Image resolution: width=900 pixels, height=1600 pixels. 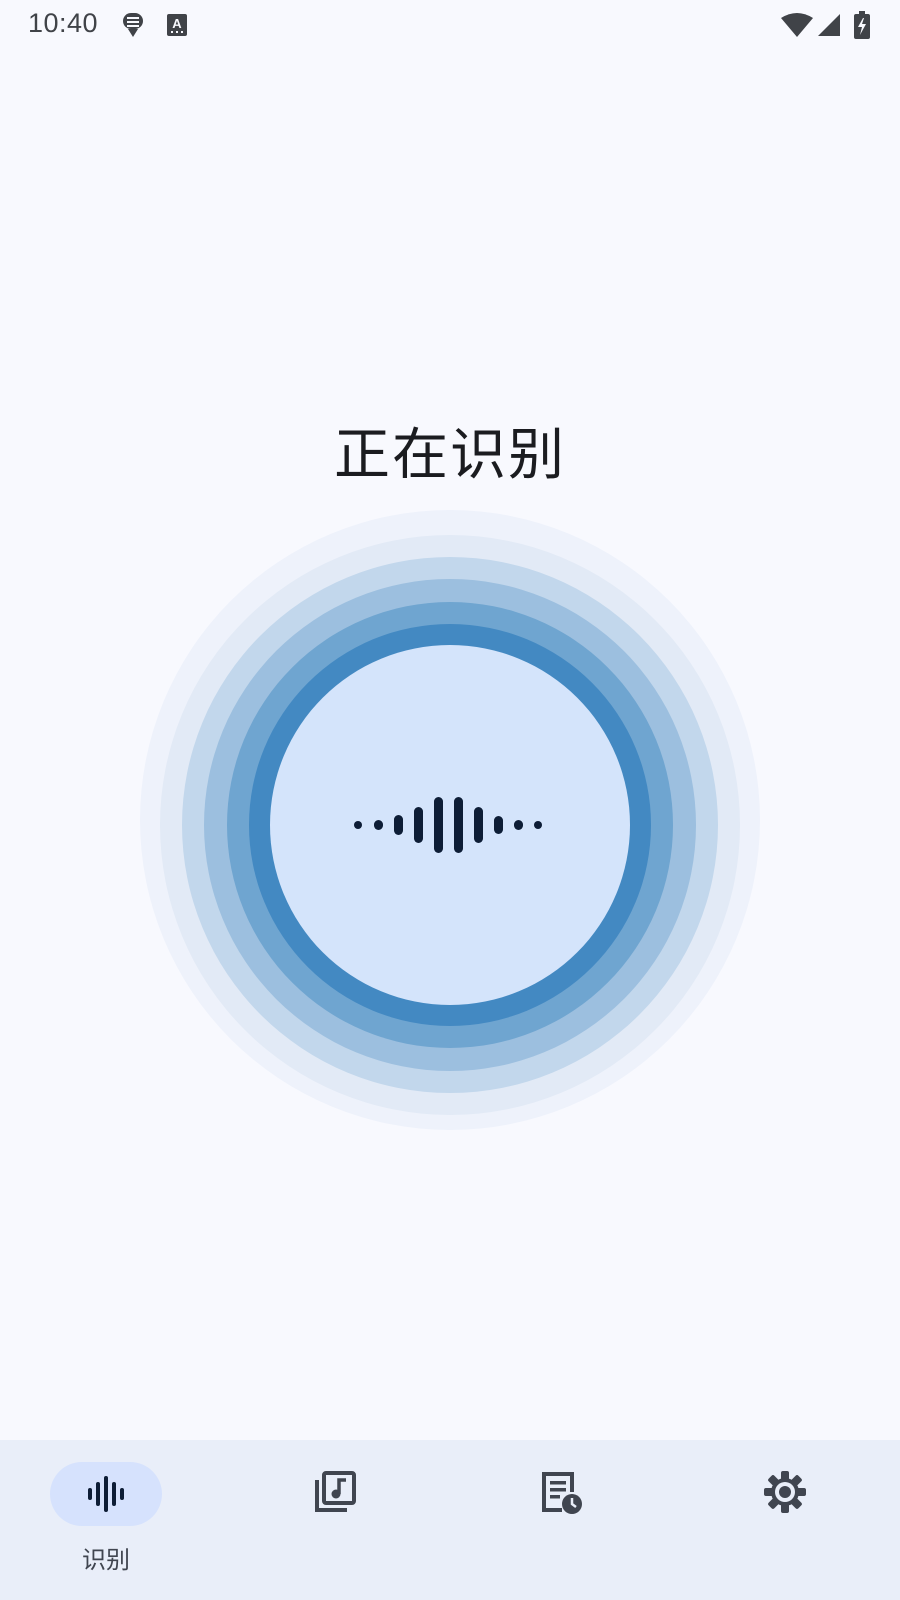 What do you see at coordinates (785, 1492) in the screenshot?
I see `settings-gear-icon` at bounding box center [785, 1492].